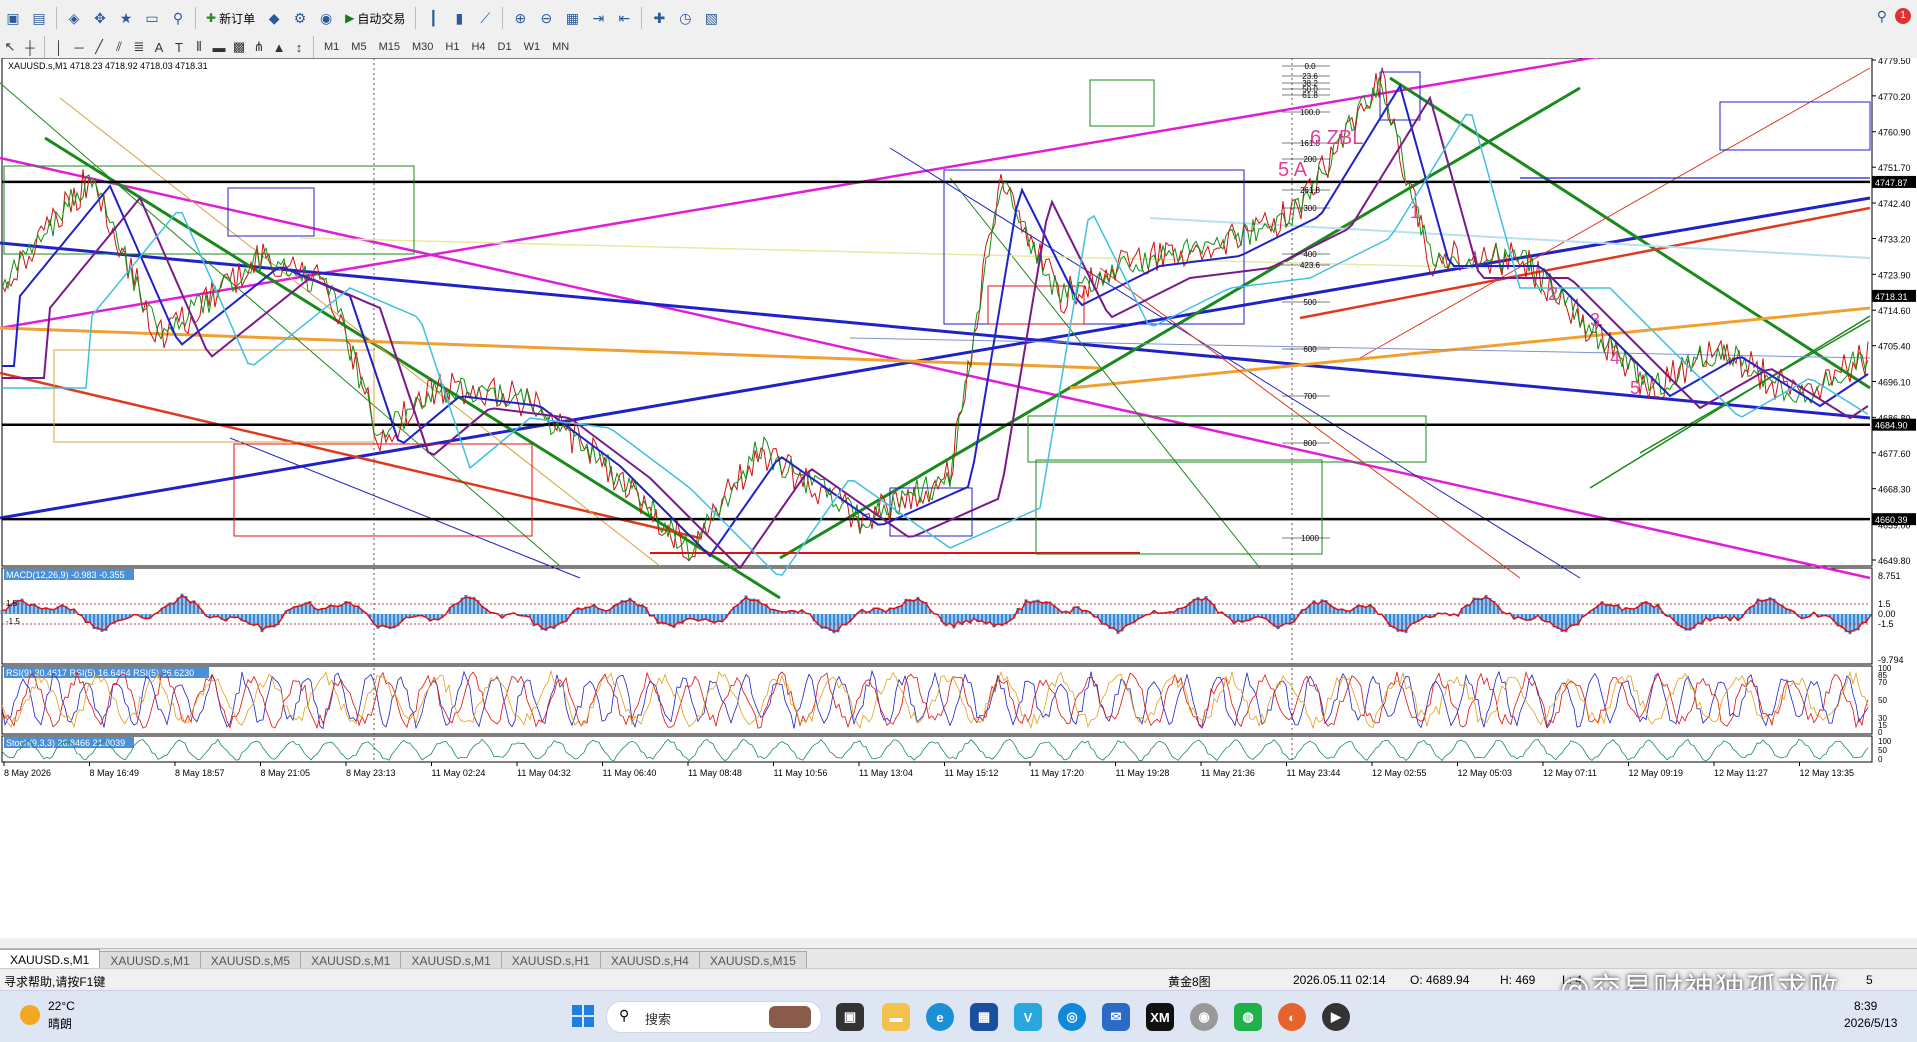 The height and width of the screenshot is (1042, 1917). What do you see at coordinates (485, 18) in the screenshot?
I see `line-chart-icon: ⟋` at bounding box center [485, 18].